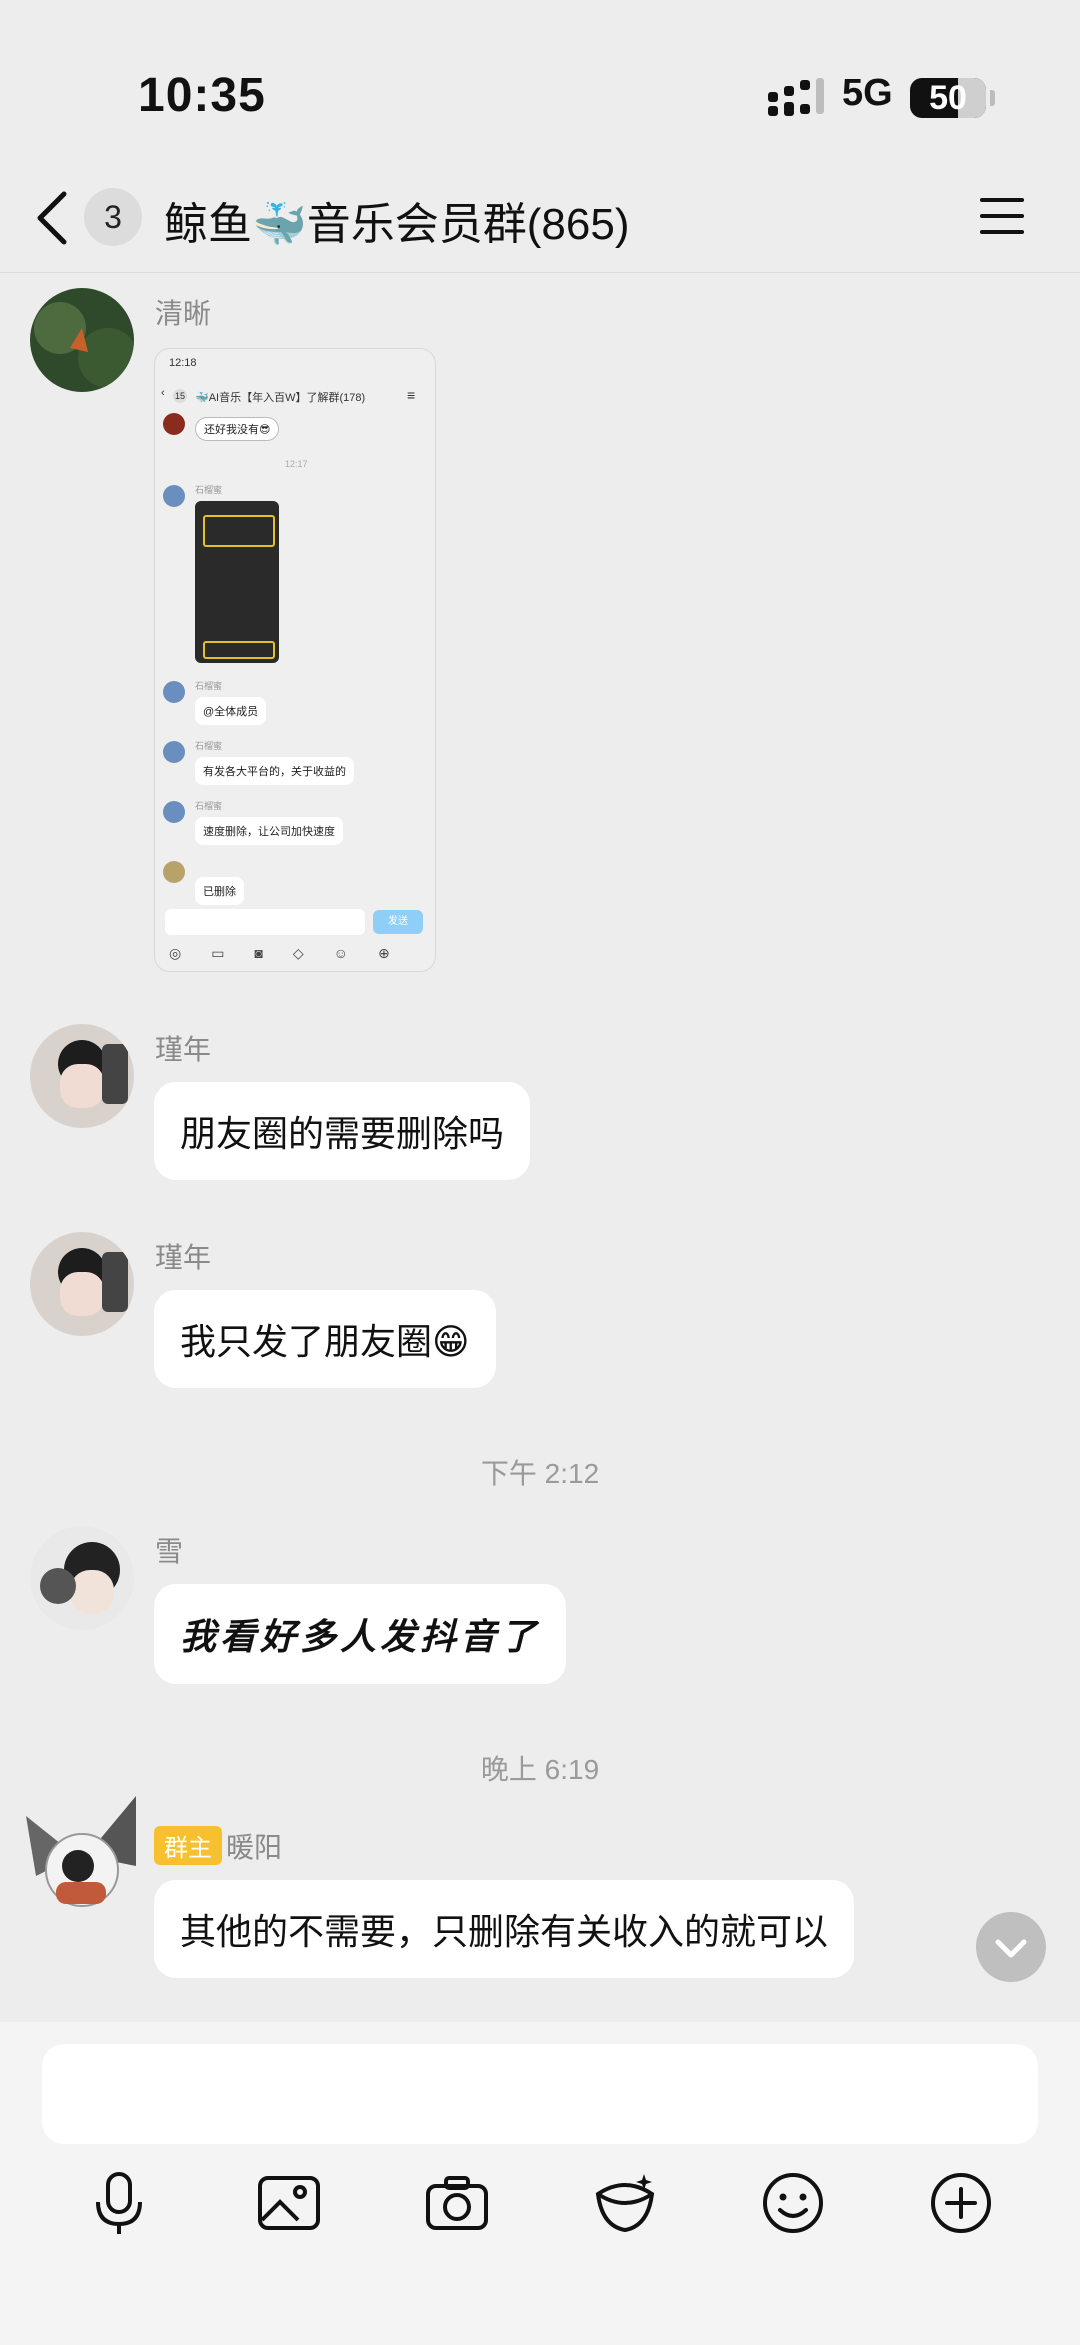 The image size is (1080, 2345). I want to click on thumb-send-button: 发送, so click(398, 922).